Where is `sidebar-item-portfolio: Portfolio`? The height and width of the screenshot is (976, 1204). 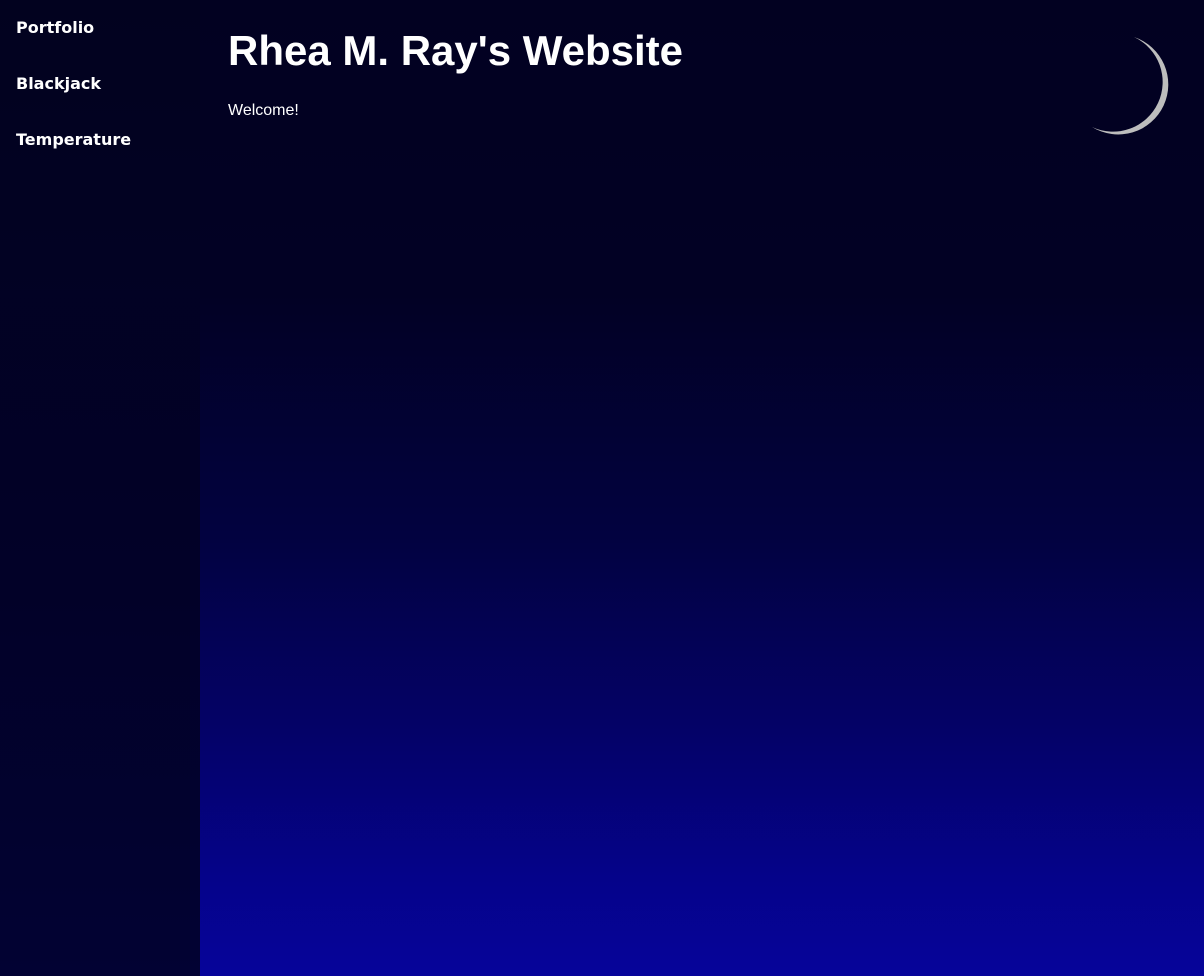 sidebar-item-portfolio: Portfolio is located at coordinates (55, 27).